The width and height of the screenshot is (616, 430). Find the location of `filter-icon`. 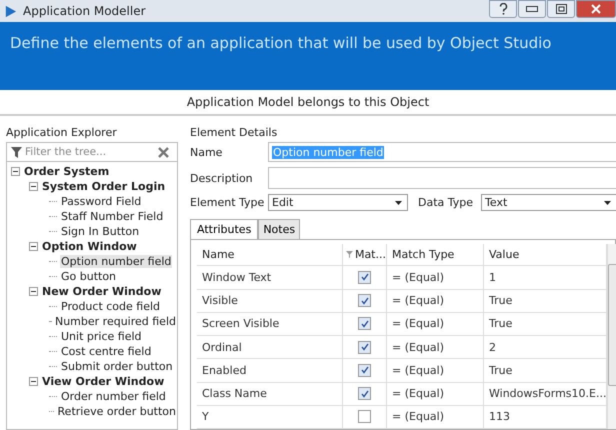

filter-icon is located at coordinates (349, 254).